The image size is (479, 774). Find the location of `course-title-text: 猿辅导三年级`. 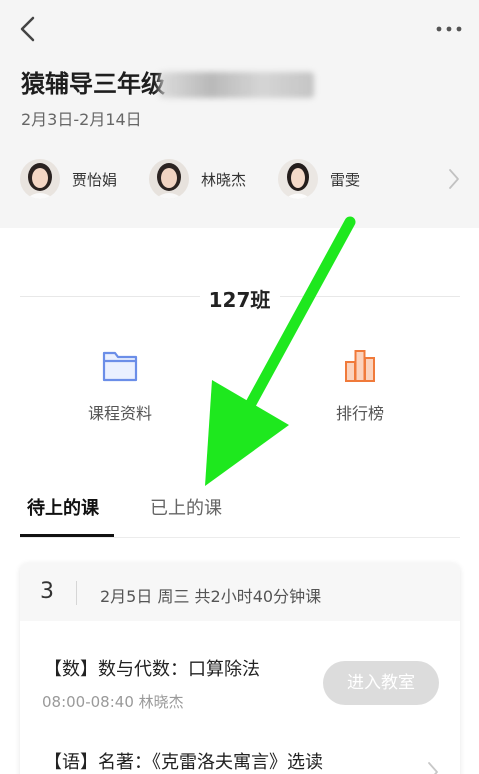

course-title-text: 猿辅导三年级 is located at coordinates (93, 84).